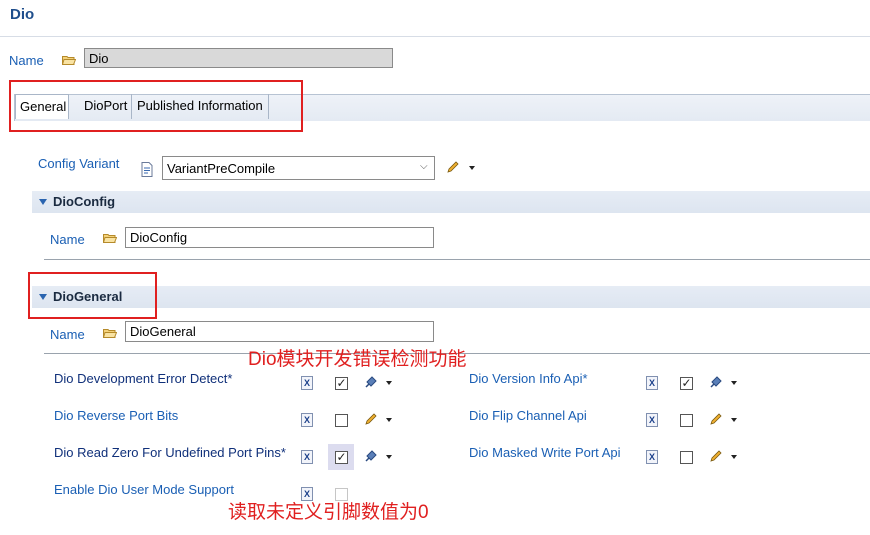 The height and width of the screenshot is (535, 870). I want to click on param-label-user-mode: Enable Dio User Mode Support, so click(144, 489).